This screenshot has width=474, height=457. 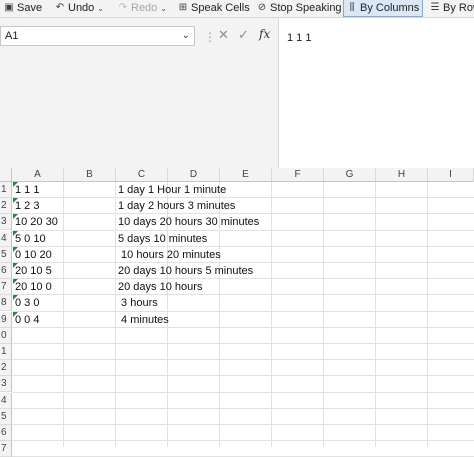 What do you see at coordinates (27, 320) in the screenshot?
I see `cell-a9: 0 0 4` at bounding box center [27, 320].